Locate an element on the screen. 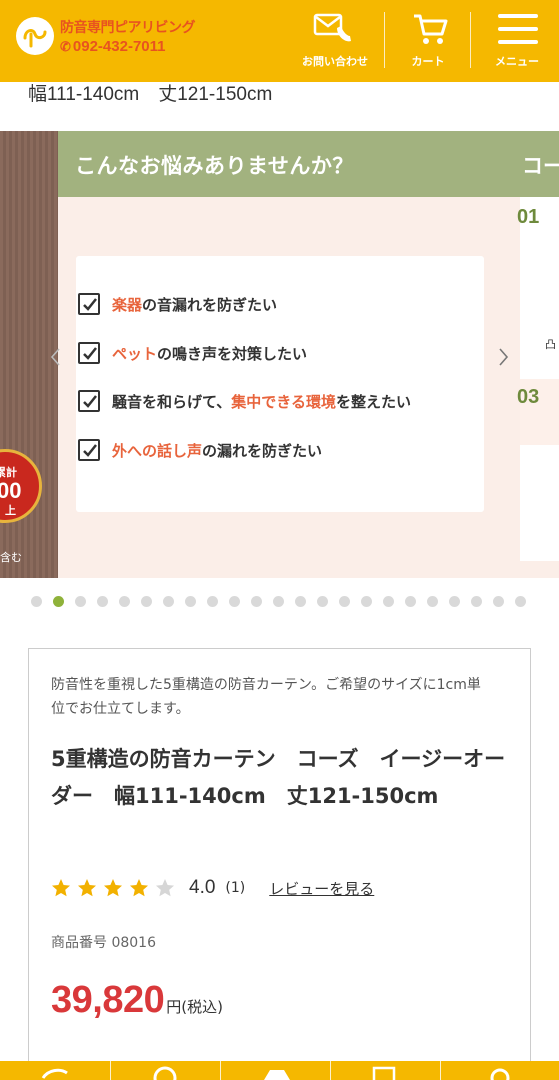 This screenshot has width=559, height=1080. rating-value: 4.0 is located at coordinates (202, 887).